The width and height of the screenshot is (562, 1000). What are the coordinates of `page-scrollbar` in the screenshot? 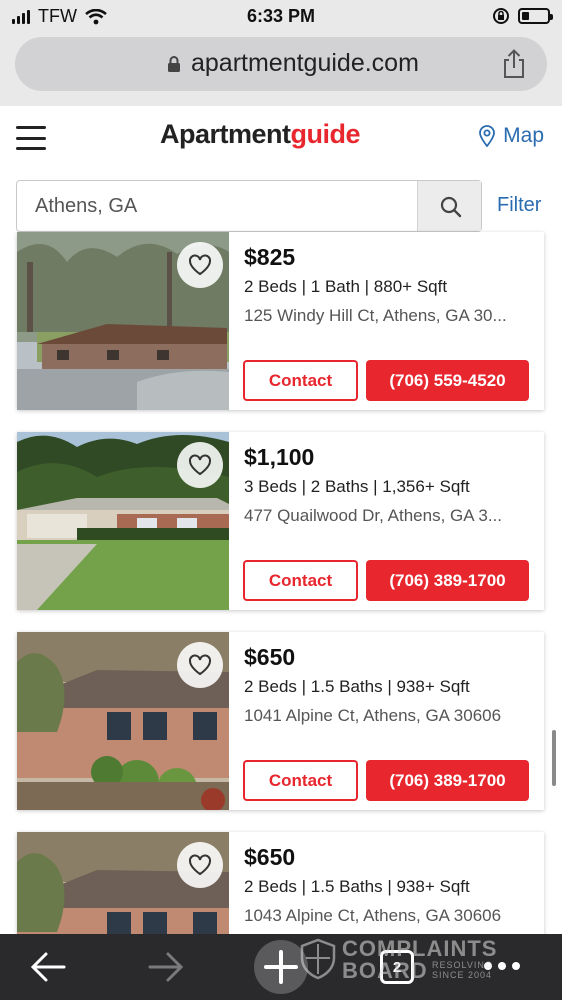 It's located at (554, 758).